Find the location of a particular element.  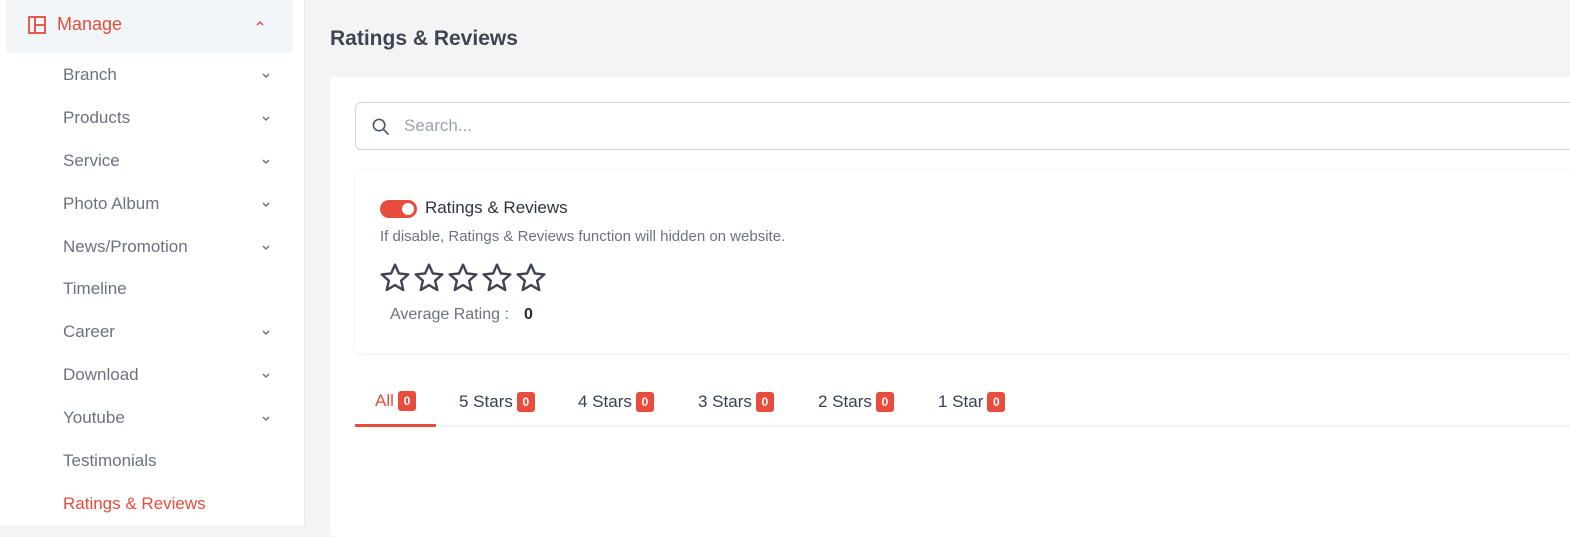

sidebar-item-label: Service is located at coordinates (91, 160).